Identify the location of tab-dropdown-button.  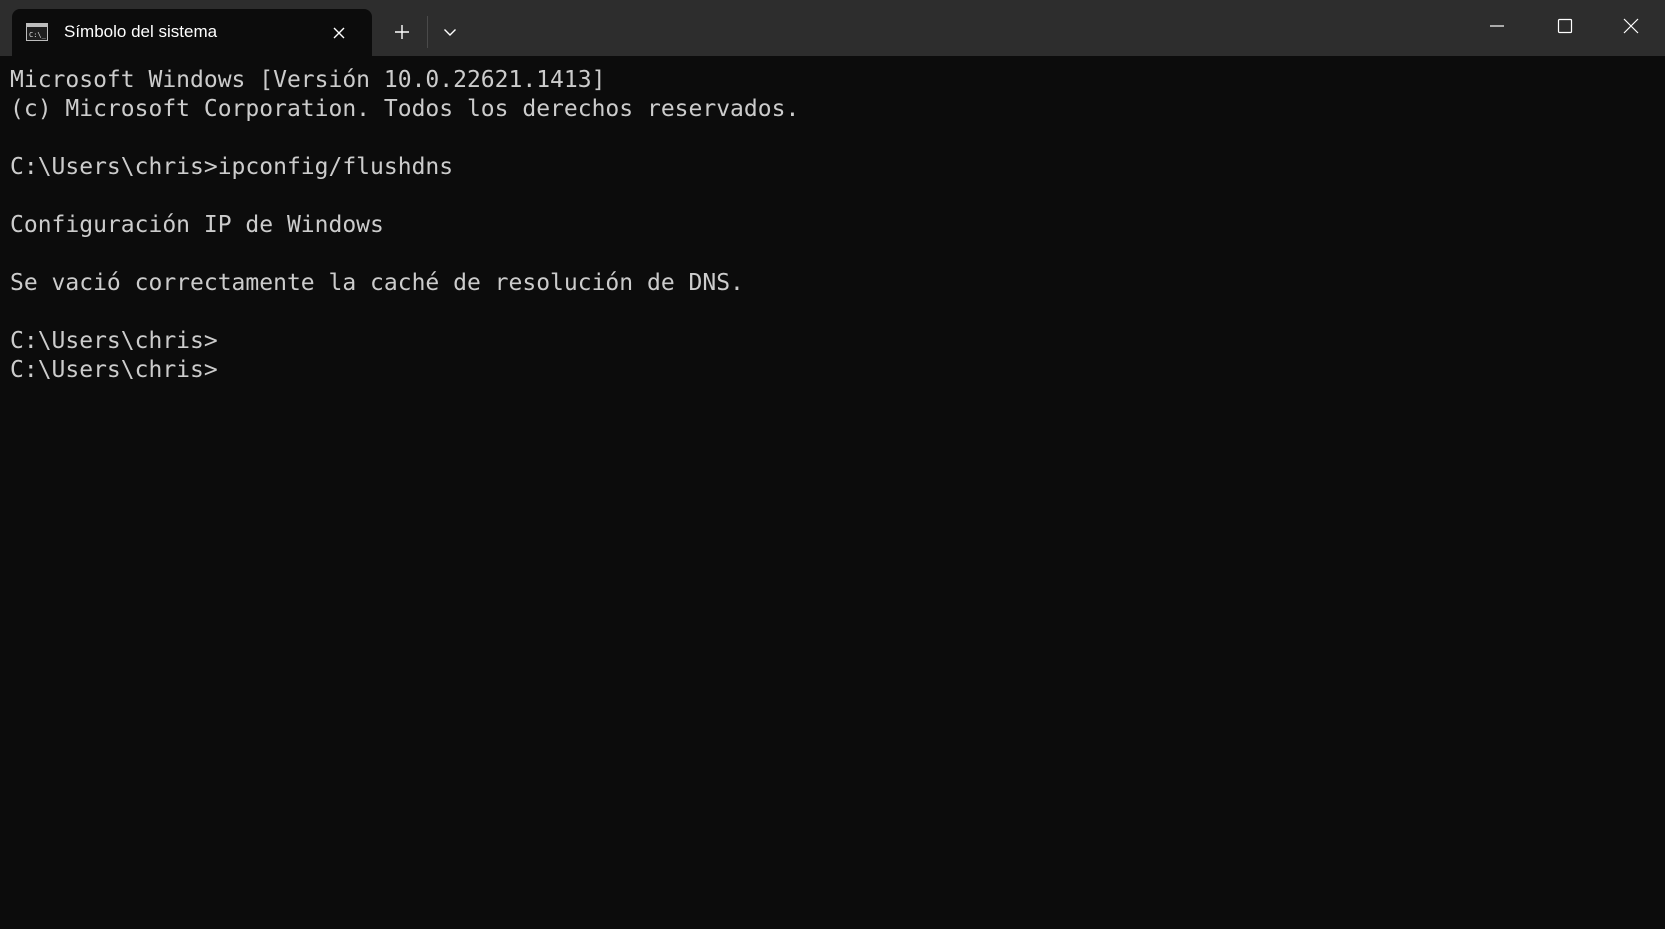
(450, 32).